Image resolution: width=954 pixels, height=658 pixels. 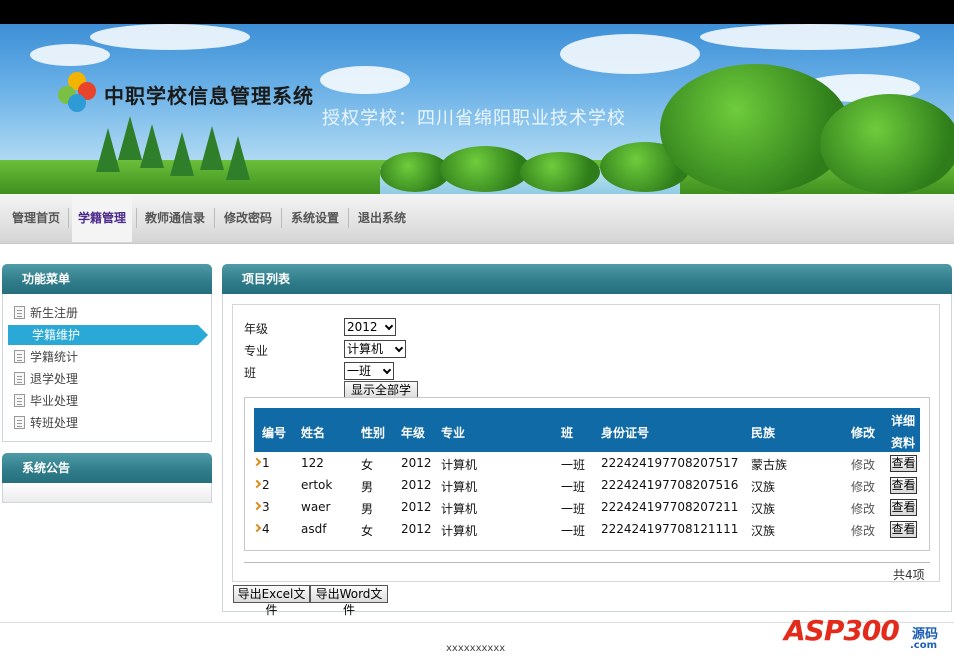 What do you see at coordinates (587, 562) in the screenshot?
I see `divider` at bounding box center [587, 562].